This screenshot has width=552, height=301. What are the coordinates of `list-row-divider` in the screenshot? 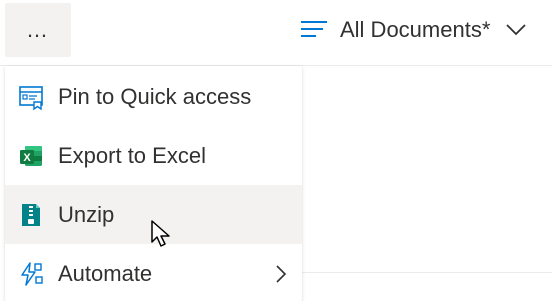 It's located at (426, 272).